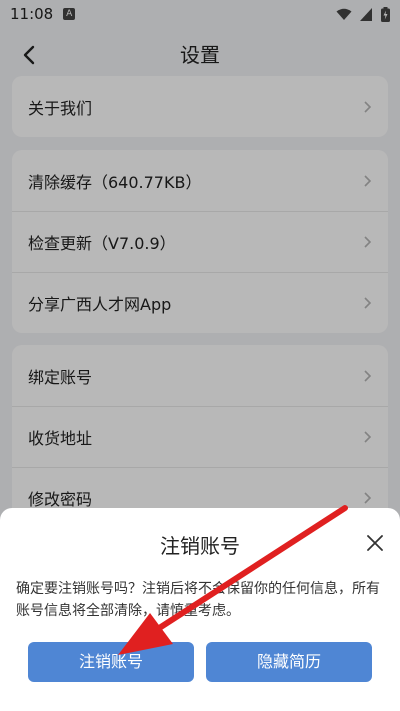  What do you see at coordinates (375, 543) in the screenshot?
I see `close-icon` at bounding box center [375, 543].